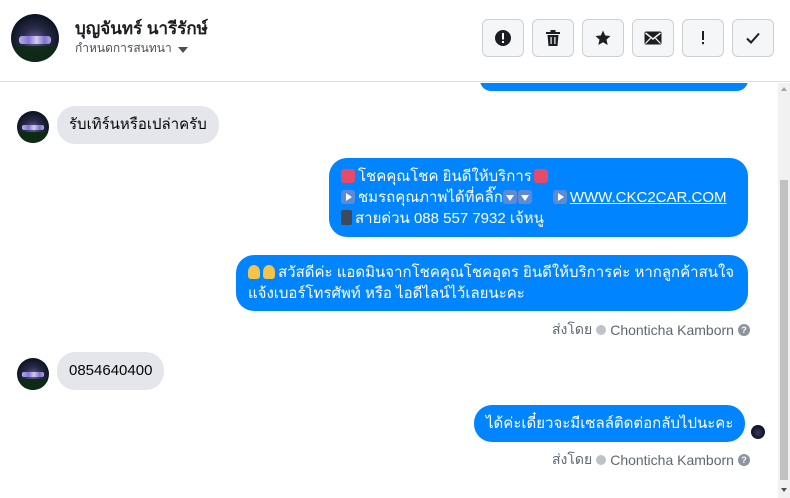 The height and width of the screenshot is (498, 790). I want to click on mobile-phone-emoji-icon, so click(346, 217).